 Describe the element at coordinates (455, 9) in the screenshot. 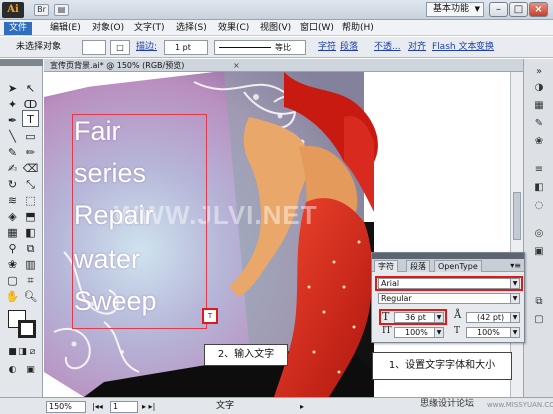

I see `workspace-switcher: 基本功能 ▼` at that location.